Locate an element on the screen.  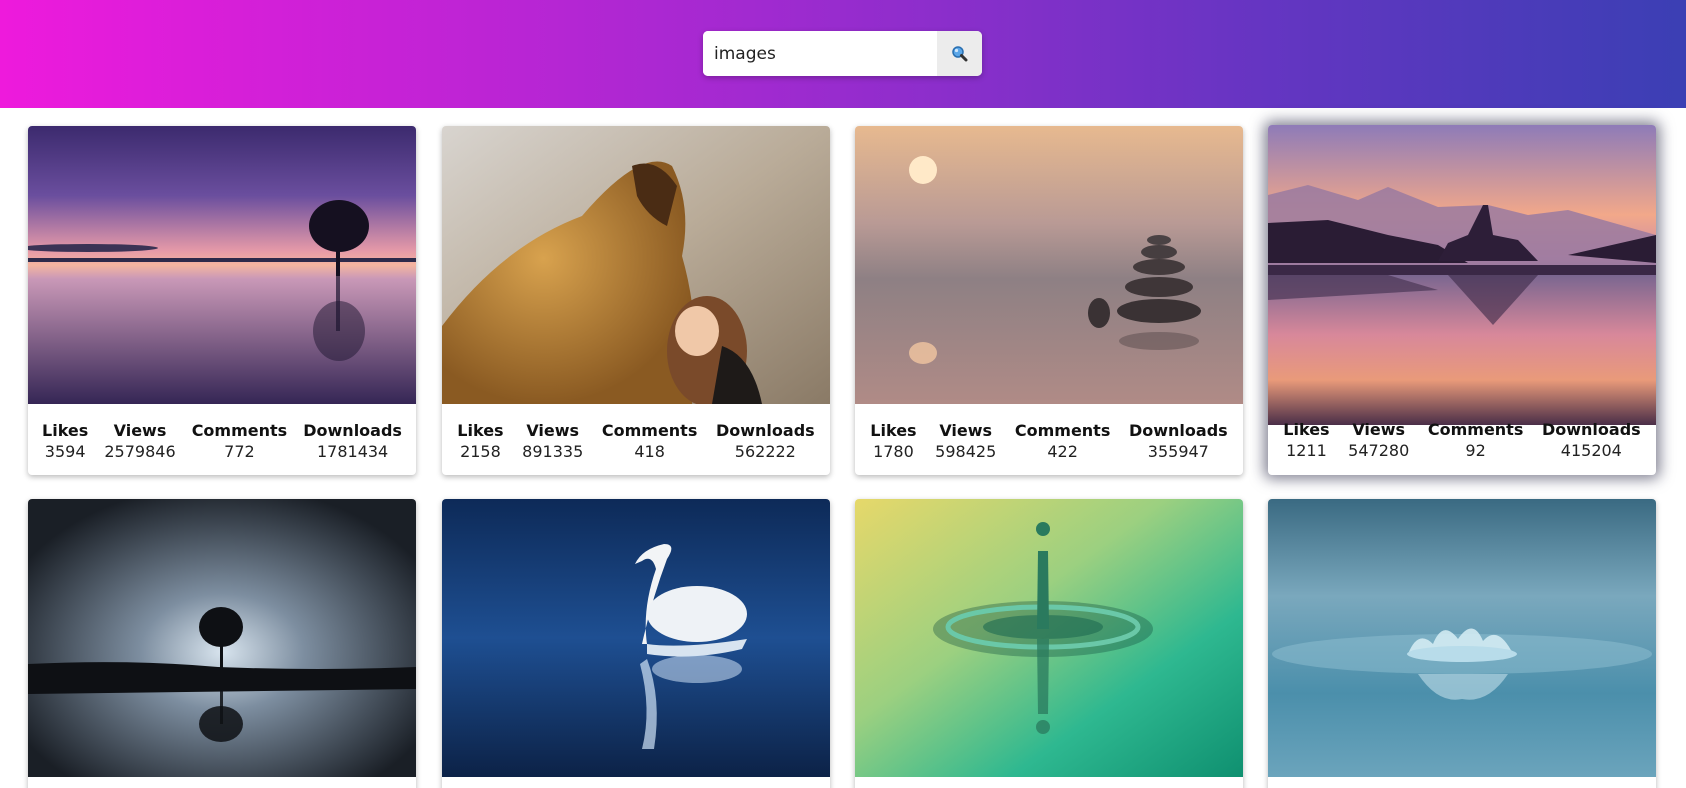
likes-stat: Likes 1780 is located at coordinates (893, 441).